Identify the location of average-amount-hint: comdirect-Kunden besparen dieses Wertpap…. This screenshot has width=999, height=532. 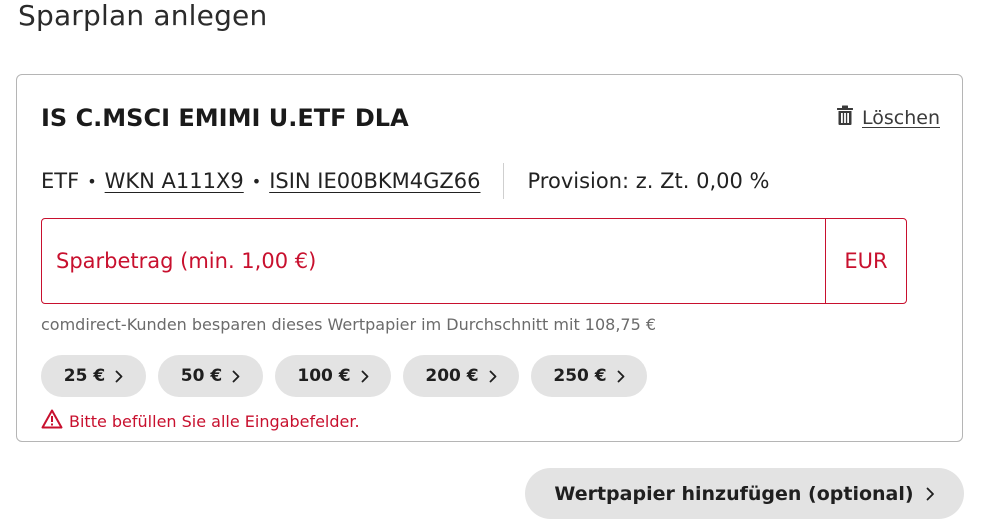
(349, 324).